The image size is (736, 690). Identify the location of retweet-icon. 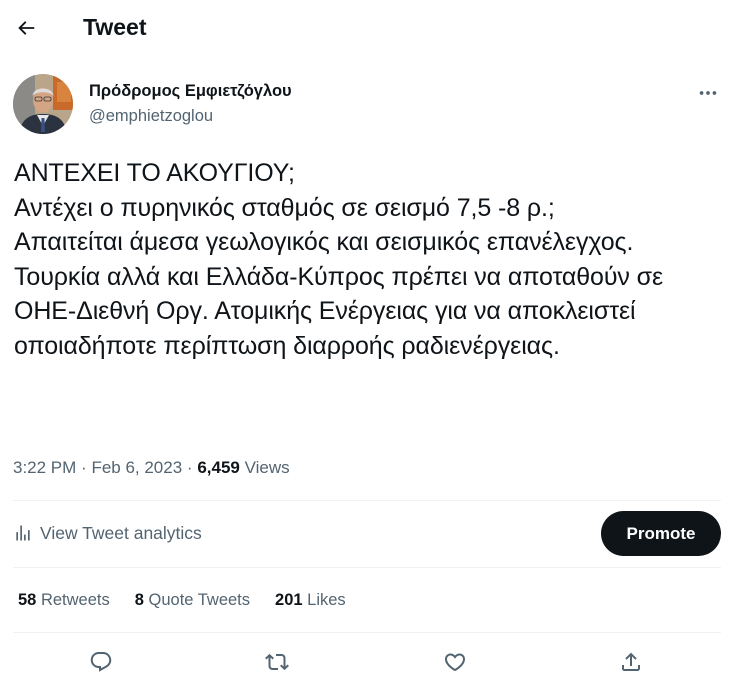
(277, 662).